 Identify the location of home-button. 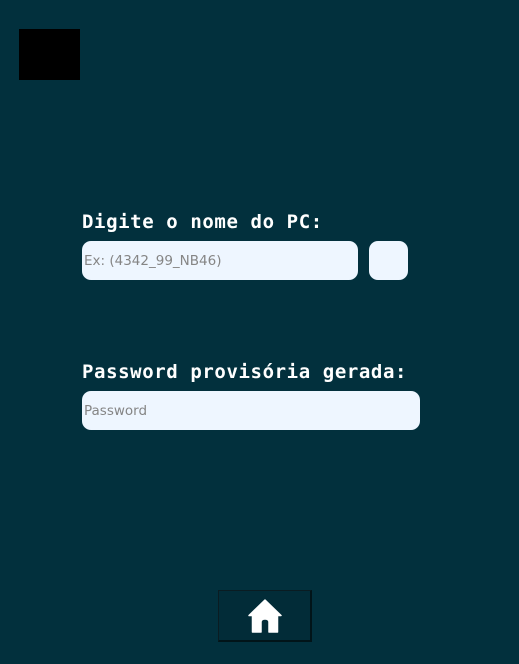
(265, 616).